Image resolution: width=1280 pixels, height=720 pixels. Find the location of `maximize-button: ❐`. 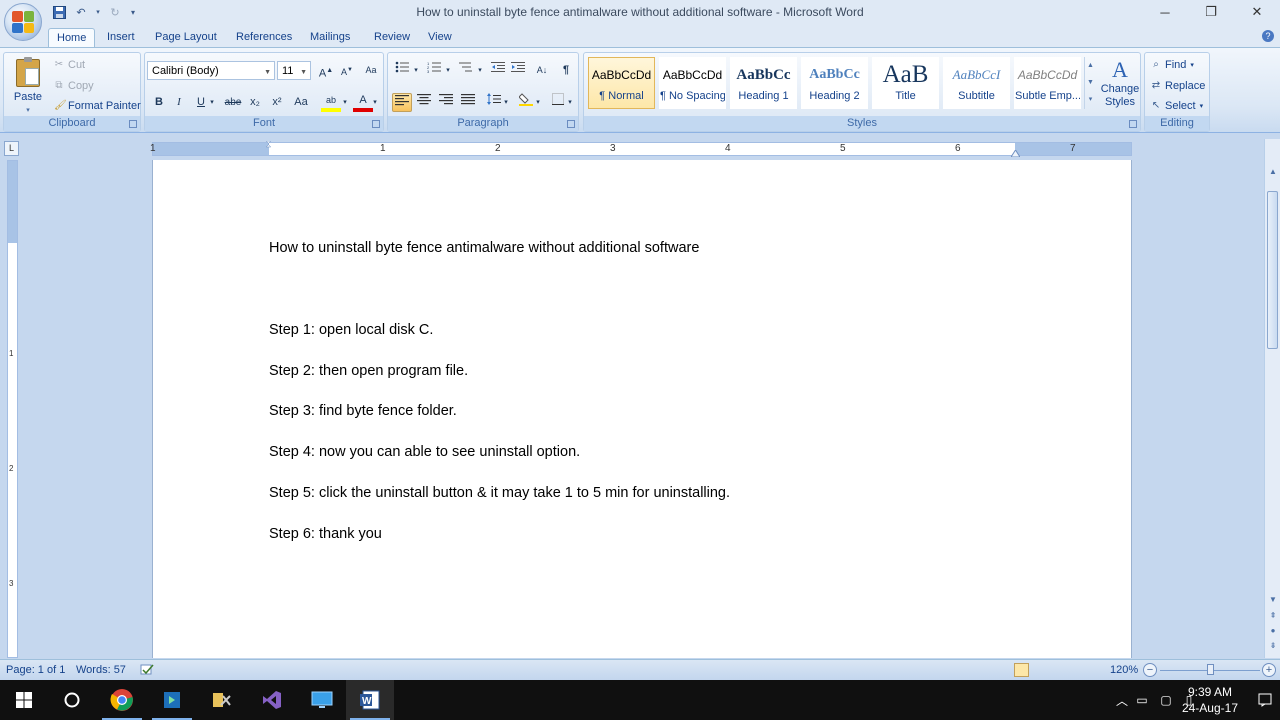

maximize-button: ❐ is located at coordinates (1211, 12).